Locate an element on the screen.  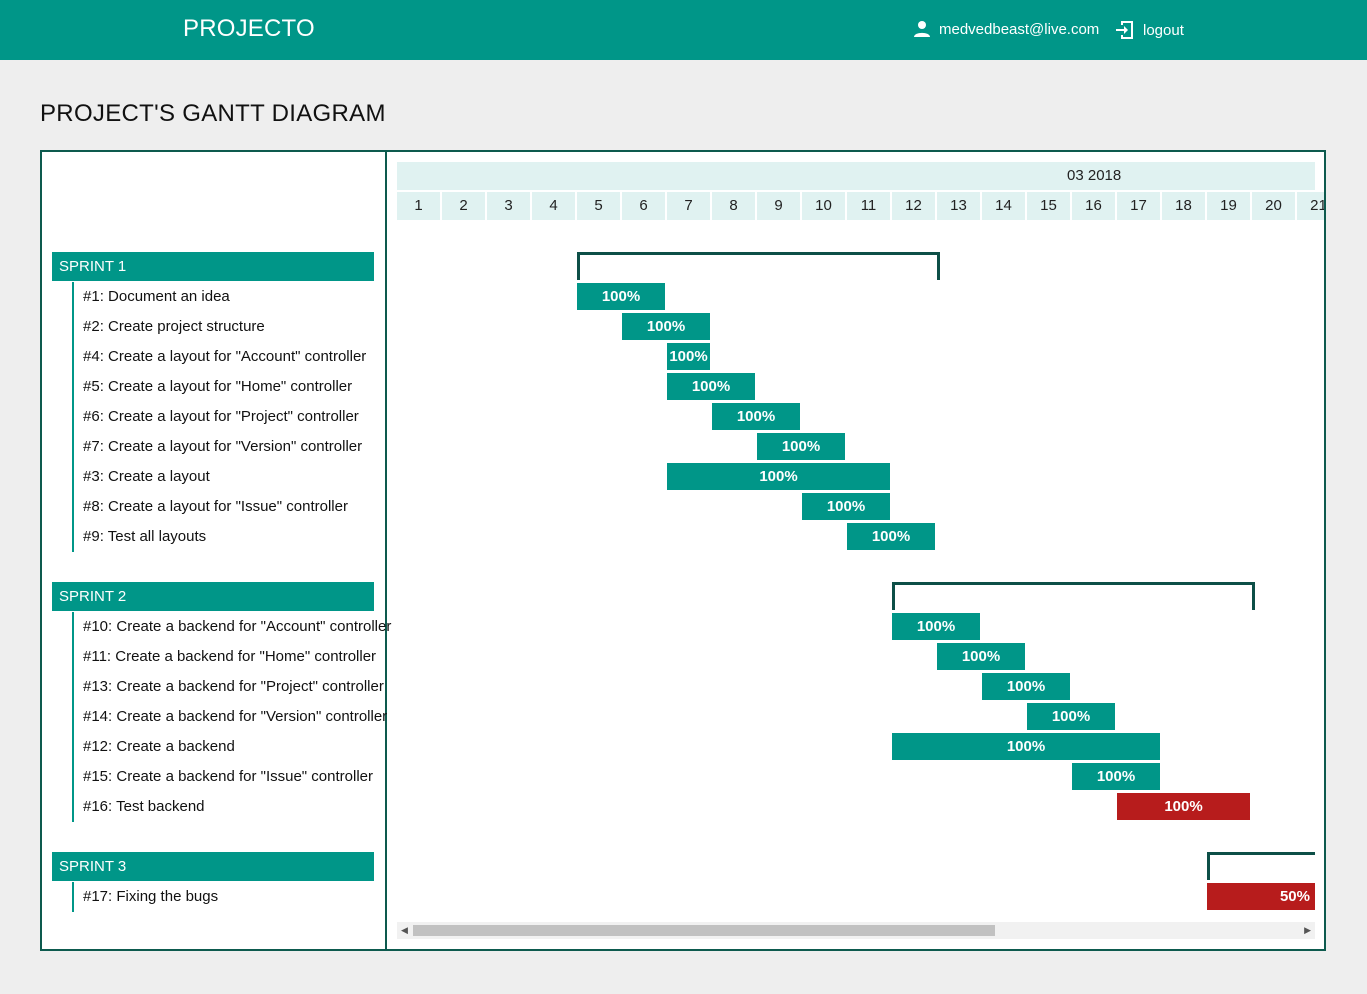
task-id: #16 is located at coordinates (96, 806).